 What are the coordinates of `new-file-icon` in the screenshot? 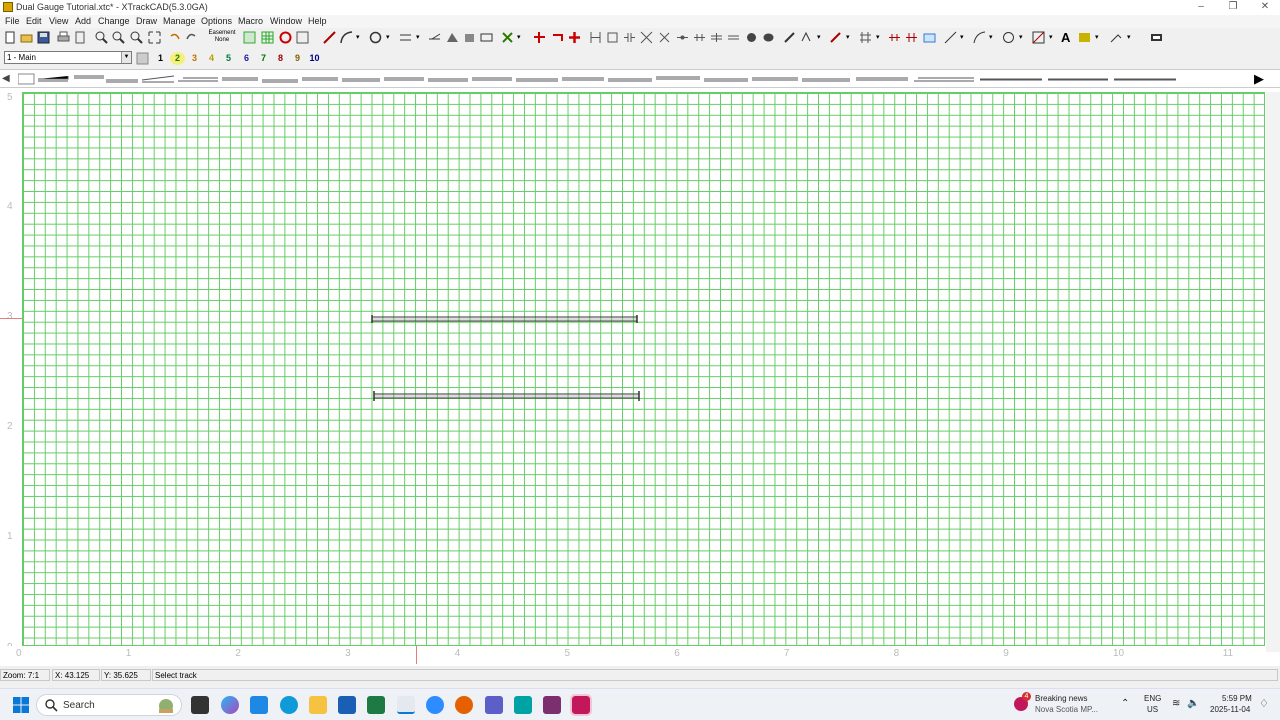 It's located at (10, 37).